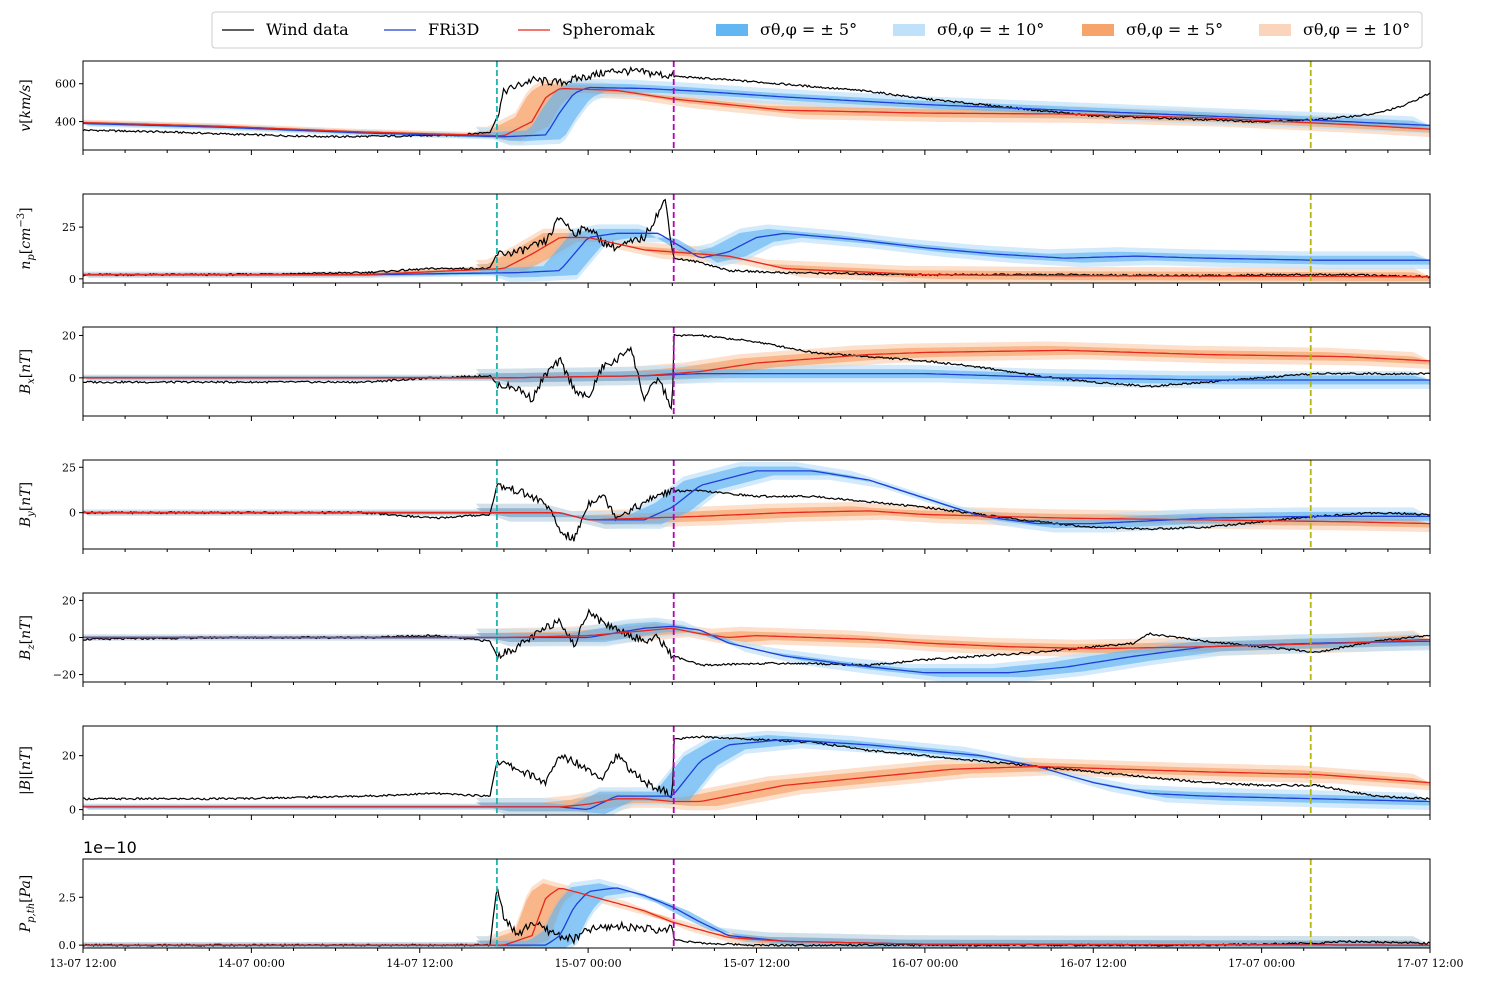 This screenshot has height=989, width=1491. Describe the element at coordinates (65, 122) in the screenshot. I see `y-tick-label: 400` at that location.